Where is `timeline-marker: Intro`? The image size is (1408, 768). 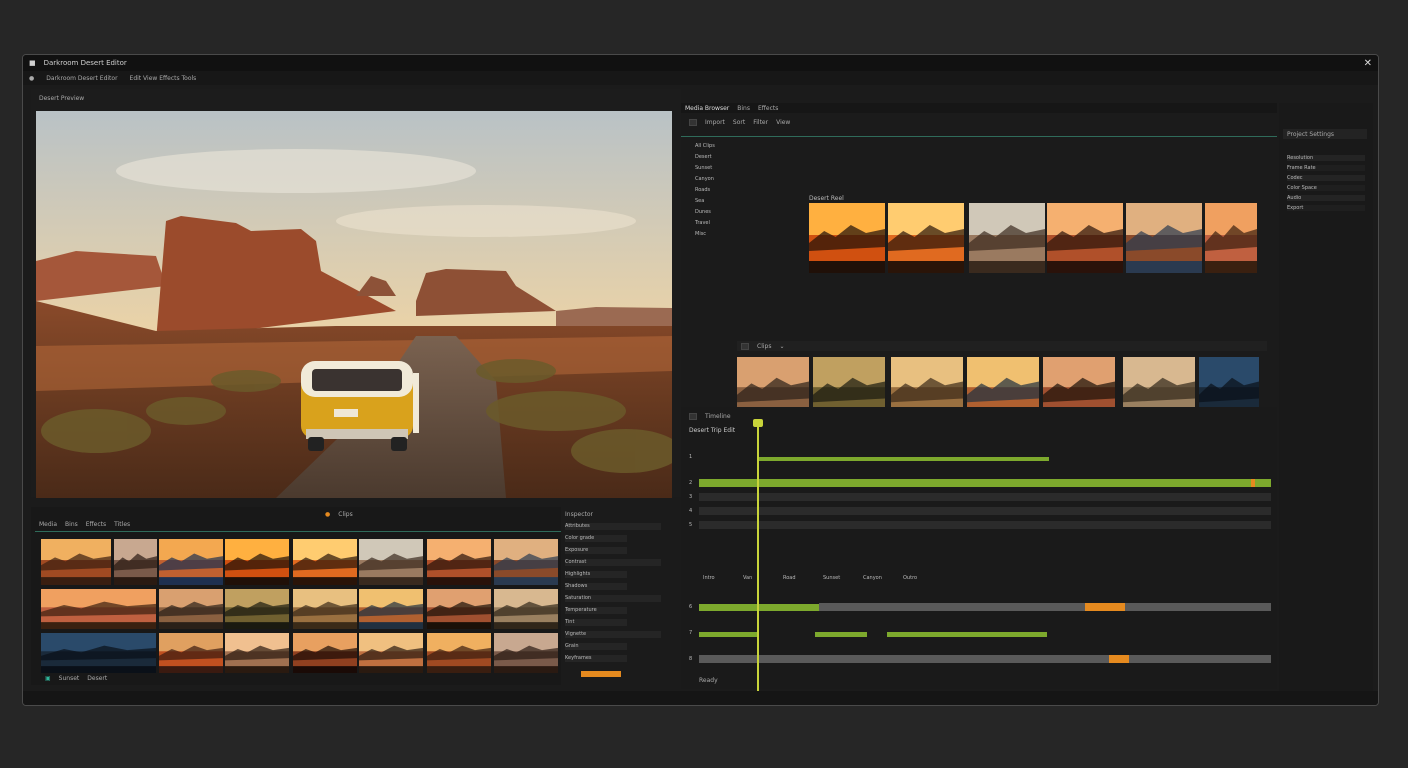
timeline-marker: Intro is located at coordinates (709, 578).